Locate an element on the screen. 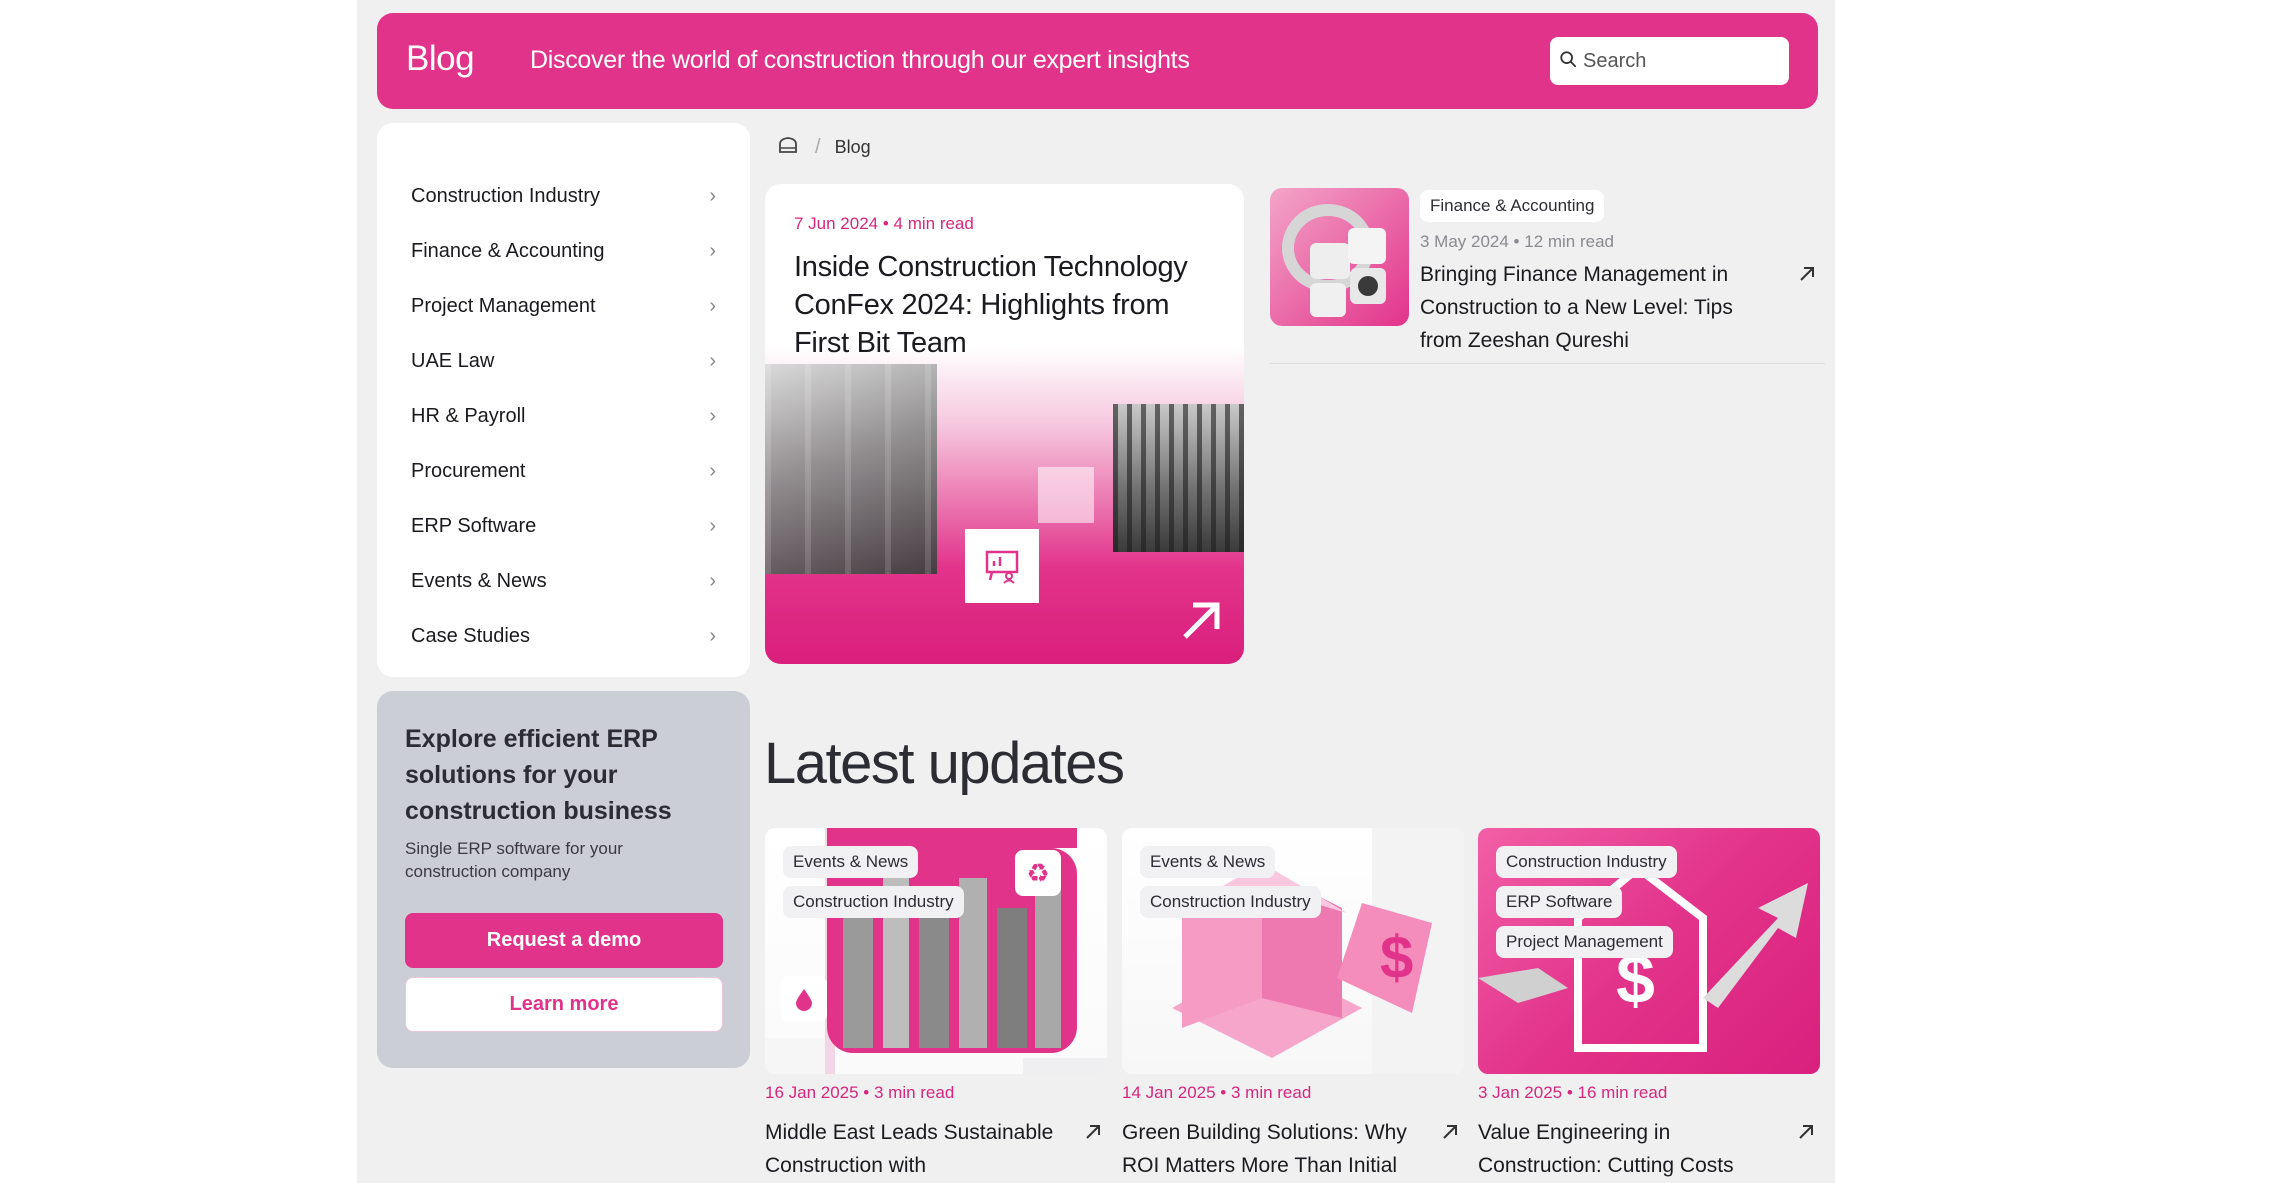 The width and height of the screenshot is (2289, 1183). sidebar-item-label: Case Studies is located at coordinates (470, 635).